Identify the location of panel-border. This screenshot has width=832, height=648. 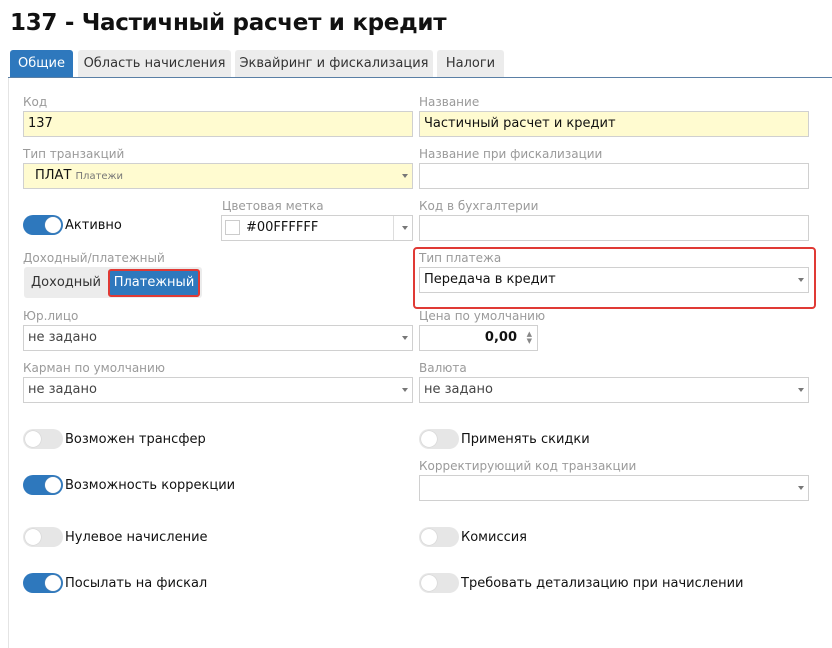
(8, 363).